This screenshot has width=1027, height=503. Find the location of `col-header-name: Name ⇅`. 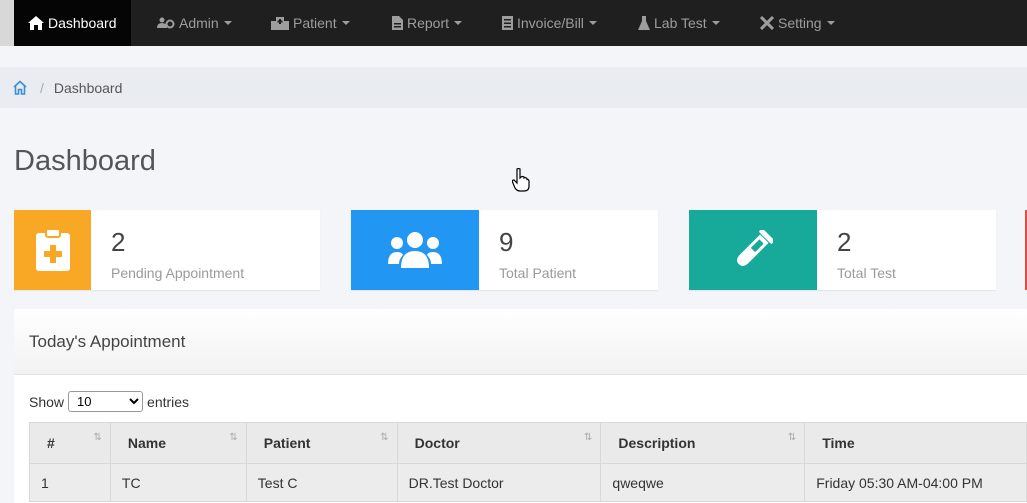

col-header-name: Name ⇅ is located at coordinates (178, 443).